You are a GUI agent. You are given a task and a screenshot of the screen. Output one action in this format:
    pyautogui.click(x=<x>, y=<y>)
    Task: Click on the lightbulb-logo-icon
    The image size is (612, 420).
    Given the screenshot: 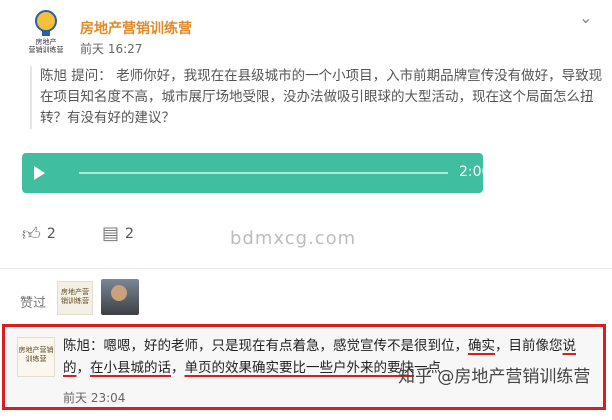 What is the action you would take?
    pyautogui.click(x=46, y=23)
    